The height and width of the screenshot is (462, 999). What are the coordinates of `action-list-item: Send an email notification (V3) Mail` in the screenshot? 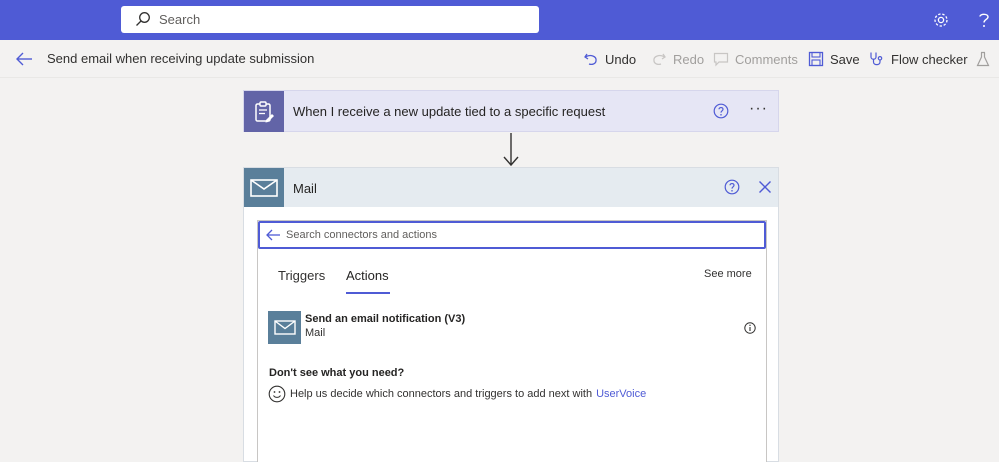 It's located at (513, 329).